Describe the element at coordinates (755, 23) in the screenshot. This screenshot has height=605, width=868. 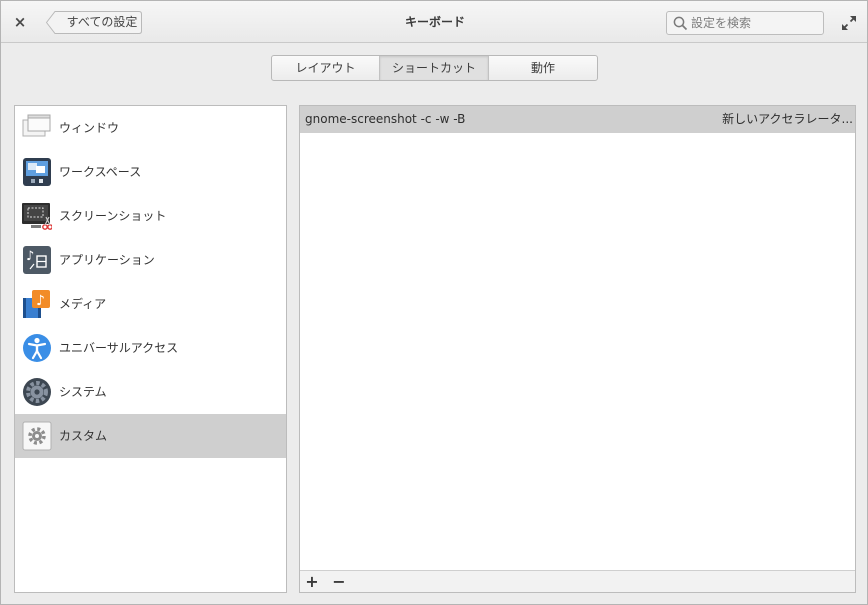
I see `search-input` at that location.